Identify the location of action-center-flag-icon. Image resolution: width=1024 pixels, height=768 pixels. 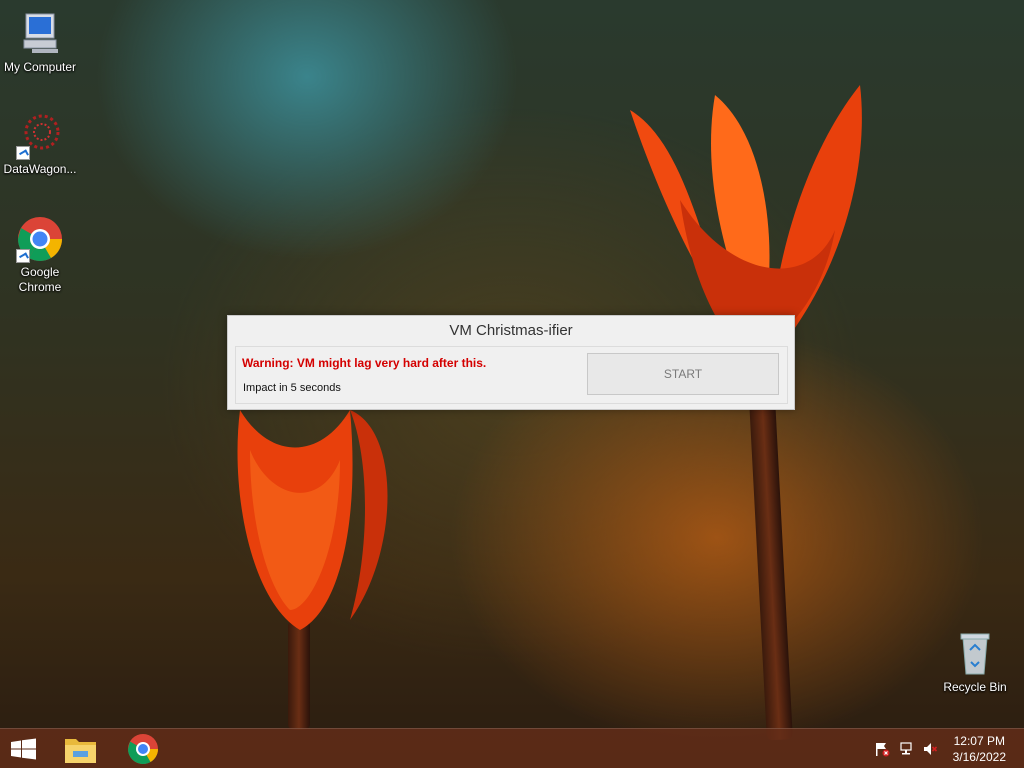
(882, 749).